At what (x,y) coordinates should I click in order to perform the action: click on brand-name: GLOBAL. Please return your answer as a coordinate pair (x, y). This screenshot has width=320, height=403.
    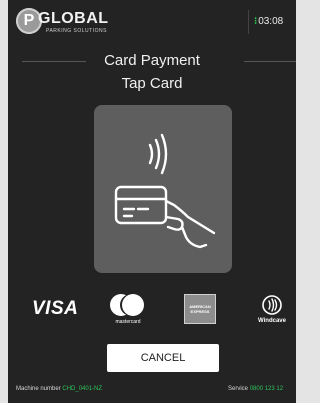
    Looking at the image, I should click on (73, 18).